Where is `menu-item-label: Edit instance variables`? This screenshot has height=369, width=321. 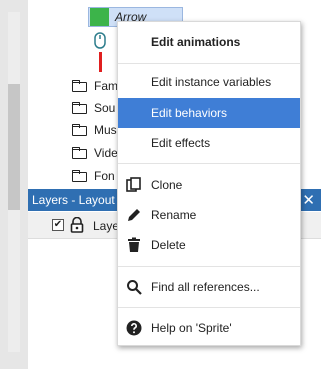
menu-item-label: Edit instance variables is located at coordinates (211, 82).